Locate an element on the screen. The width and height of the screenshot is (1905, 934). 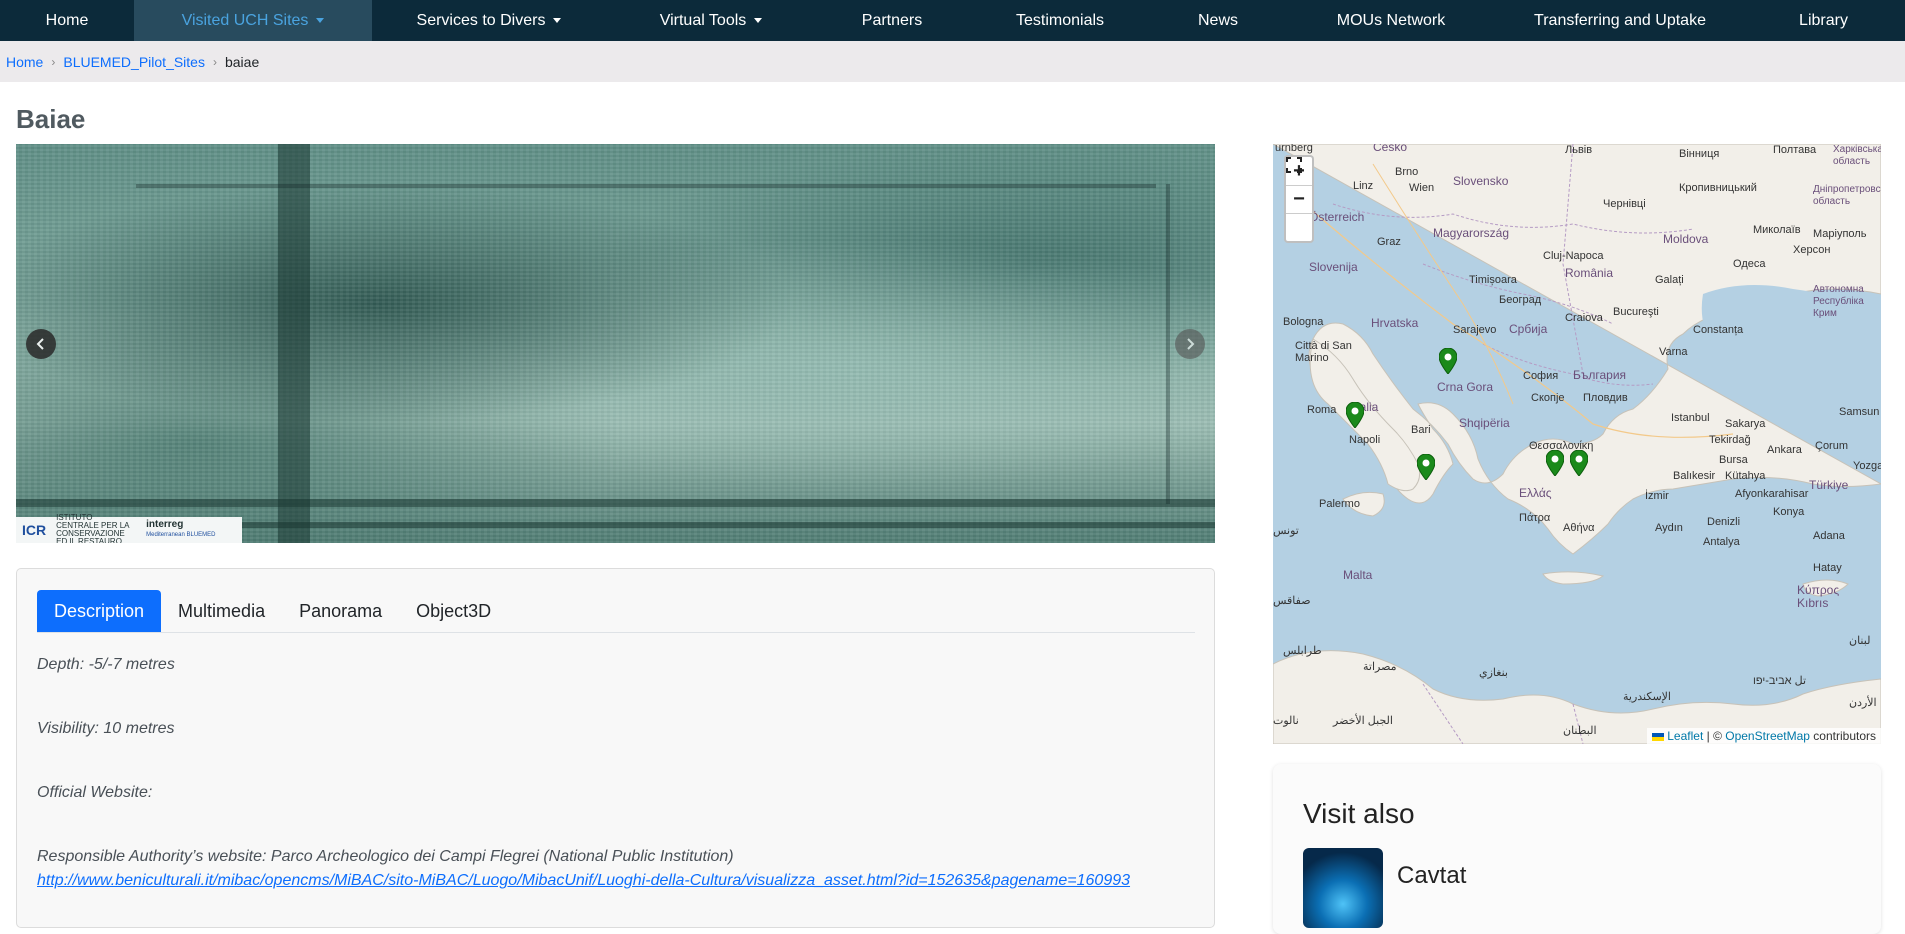
map-label: صفاقس is located at coordinates (1292, 601).